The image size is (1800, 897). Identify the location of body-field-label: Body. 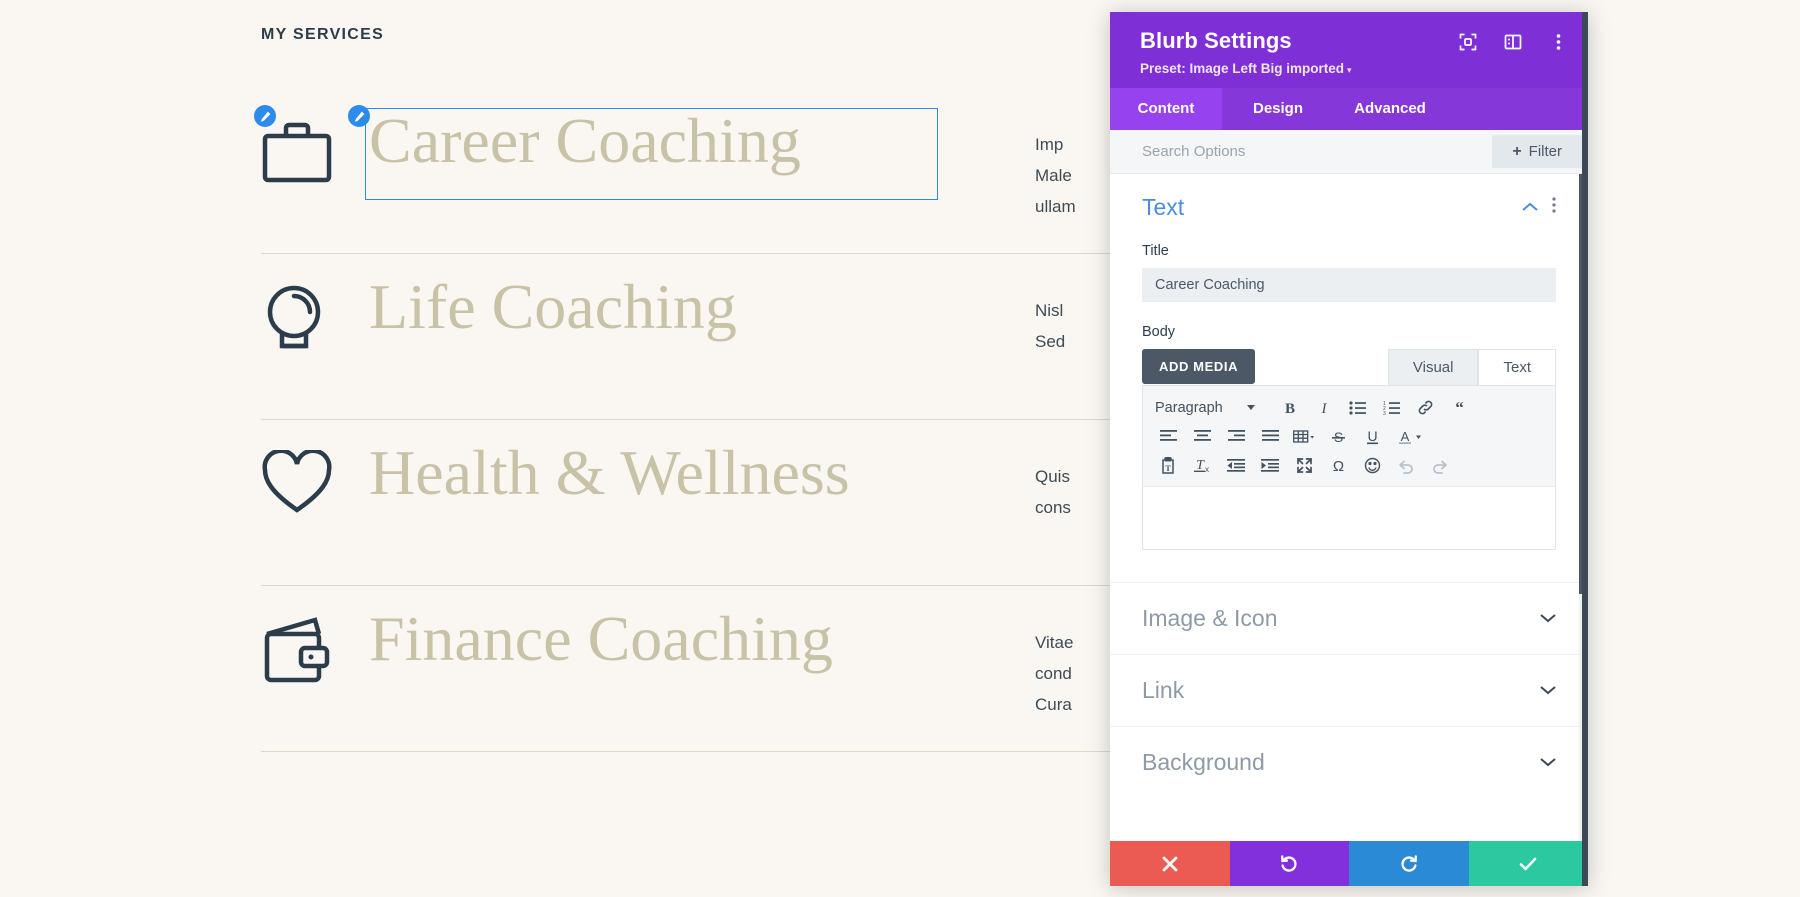
(1159, 332).